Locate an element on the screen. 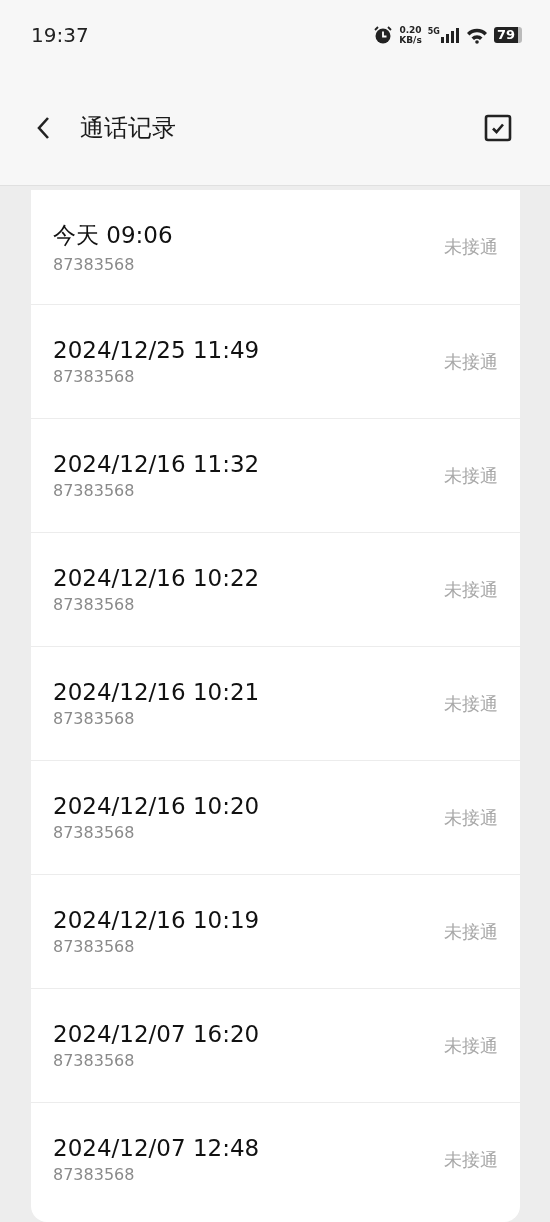 The height and width of the screenshot is (1222, 550). call-time: 今天 09:06 is located at coordinates (113, 235).